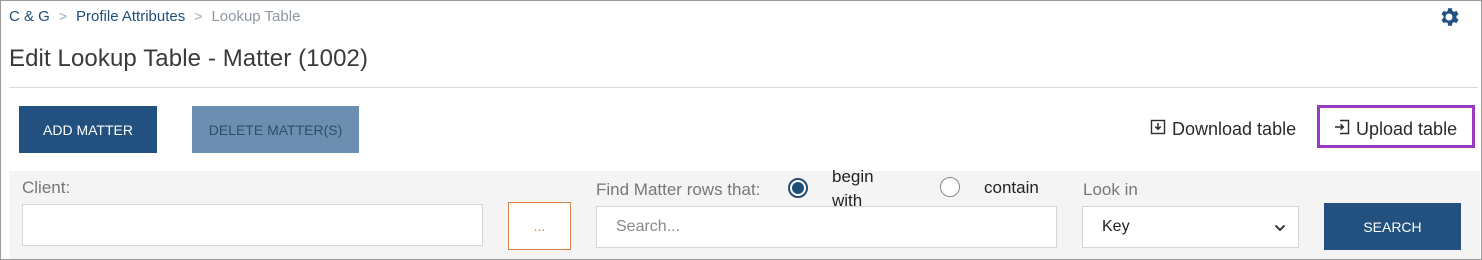 This screenshot has width=1482, height=260. Describe the element at coordinates (950, 187) in the screenshot. I see `radio-contain` at that location.